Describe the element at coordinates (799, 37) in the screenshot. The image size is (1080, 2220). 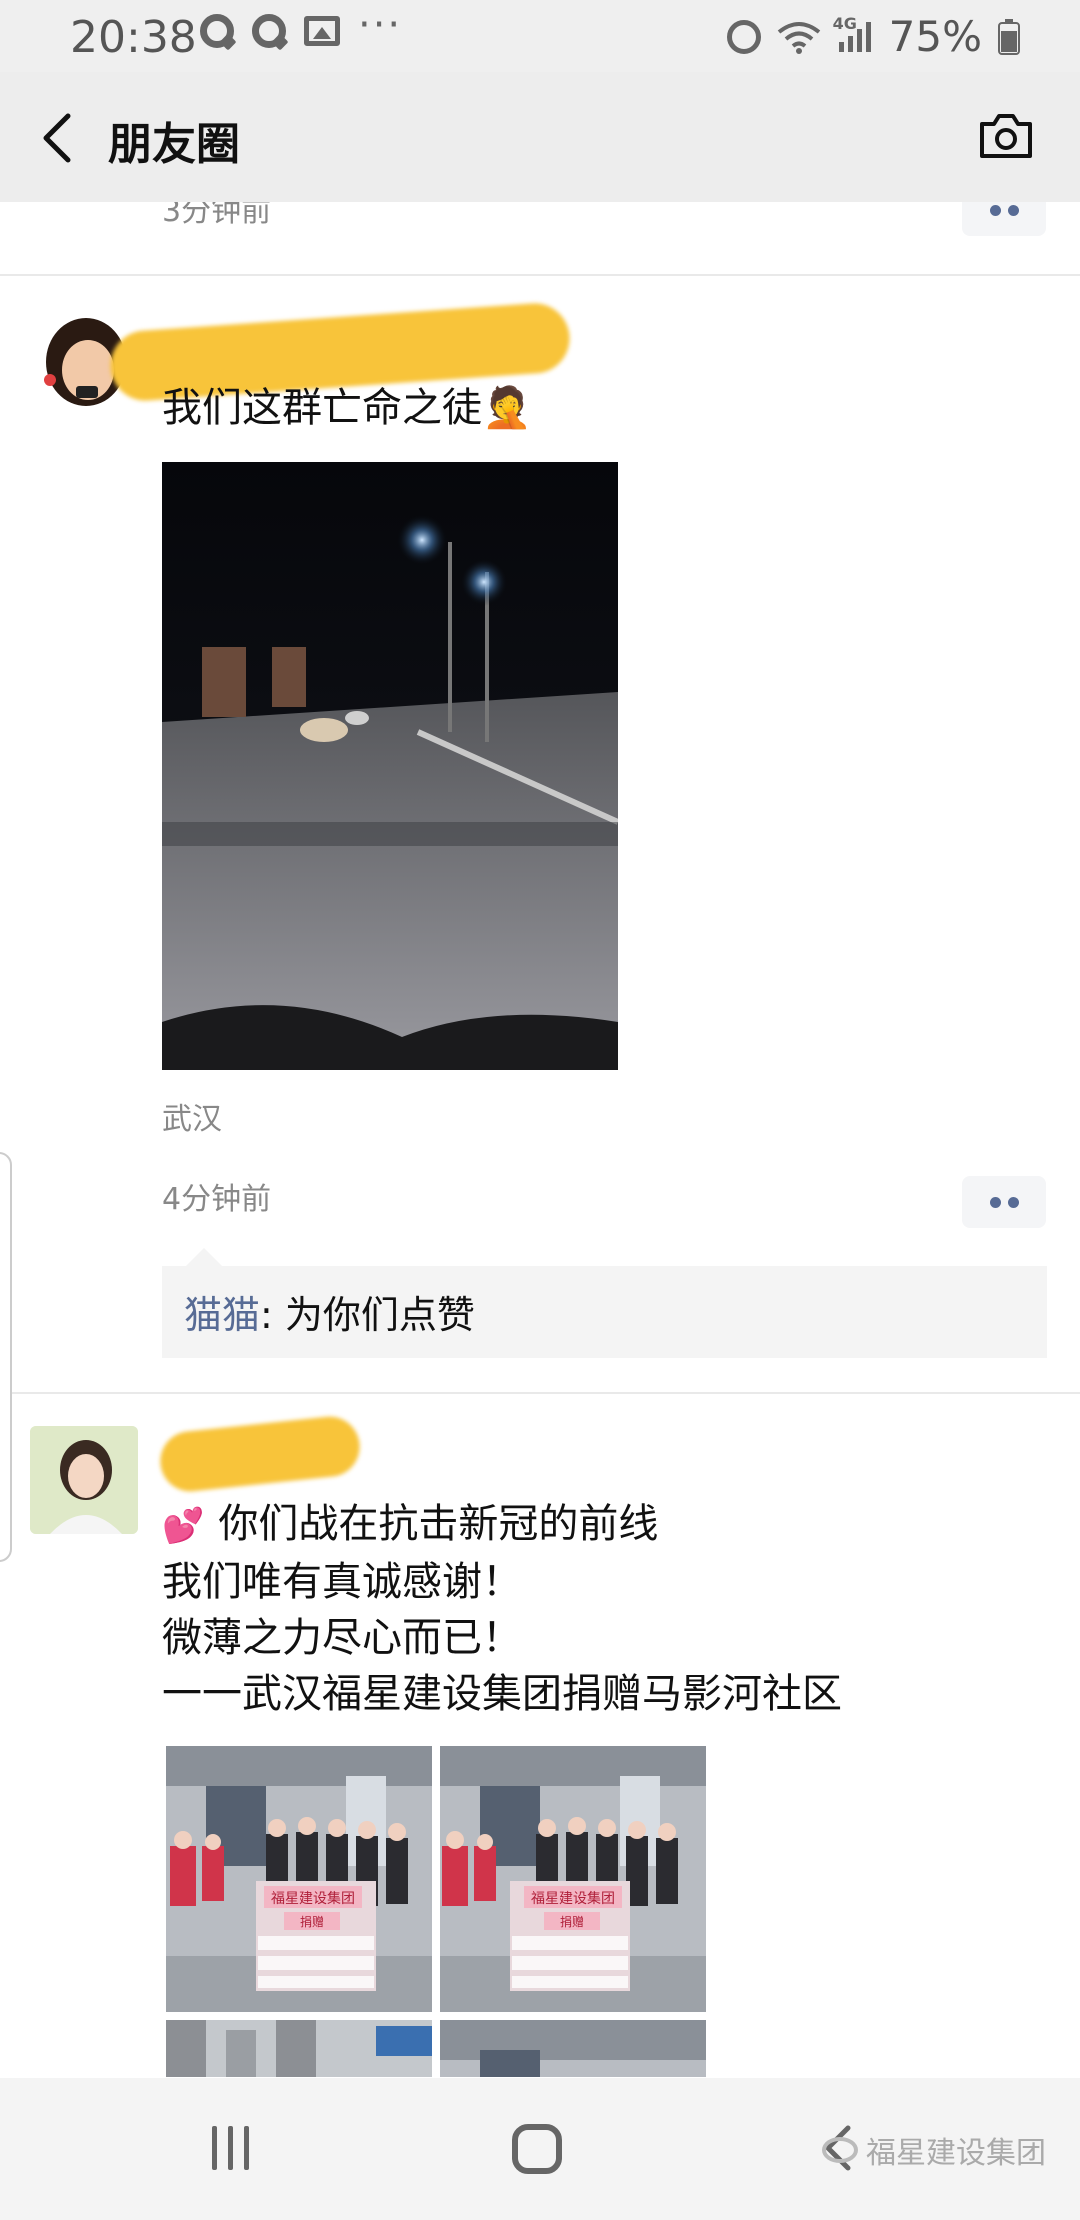
I see `wifi-icon` at that location.